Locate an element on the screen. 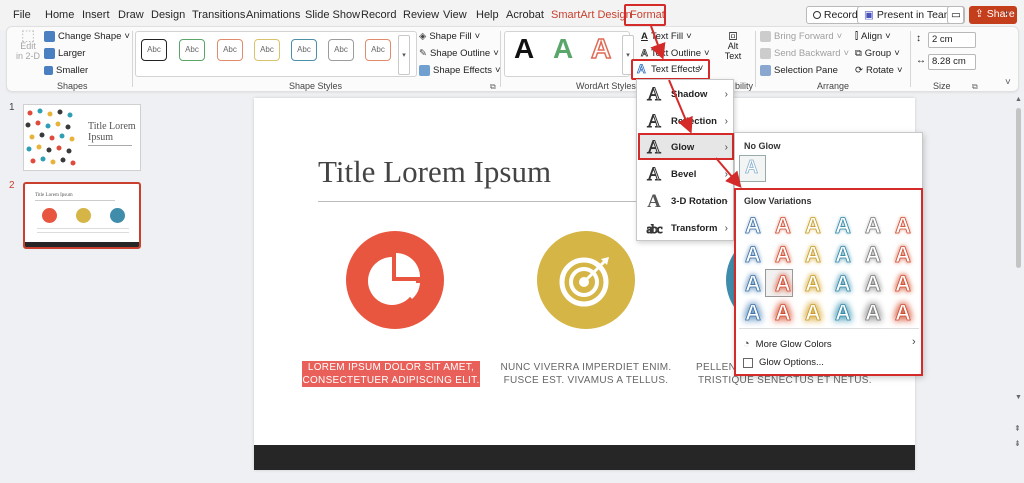  tab-review: Review is located at coordinates (421, 15).